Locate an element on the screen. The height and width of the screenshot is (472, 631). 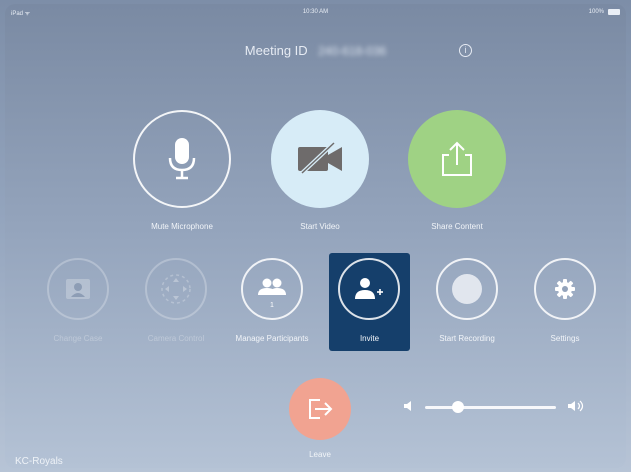
leave-label: Leave is located at coordinates (320, 454).